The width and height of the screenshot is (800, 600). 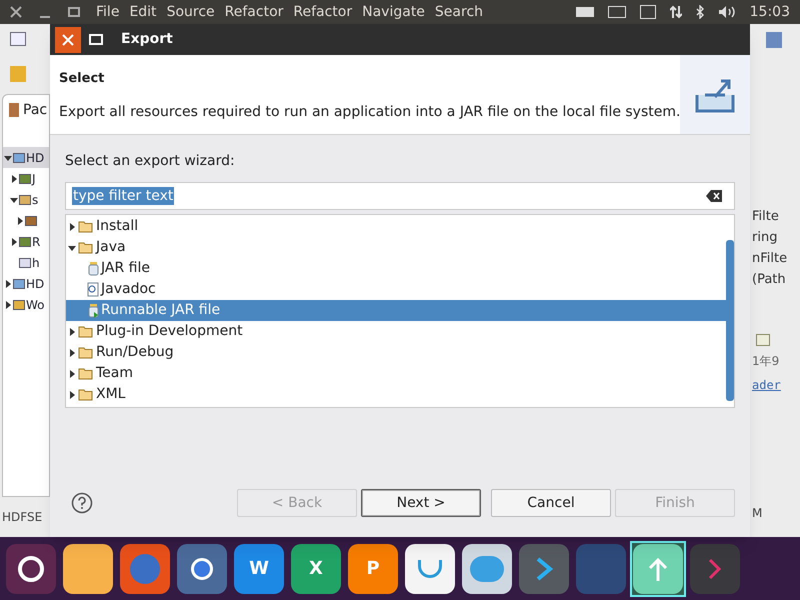 What do you see at coordinates (150, 161) in the screenshot?
I see `wizard-prompt: Select an export wizard:` at bounding box center [150, 161].